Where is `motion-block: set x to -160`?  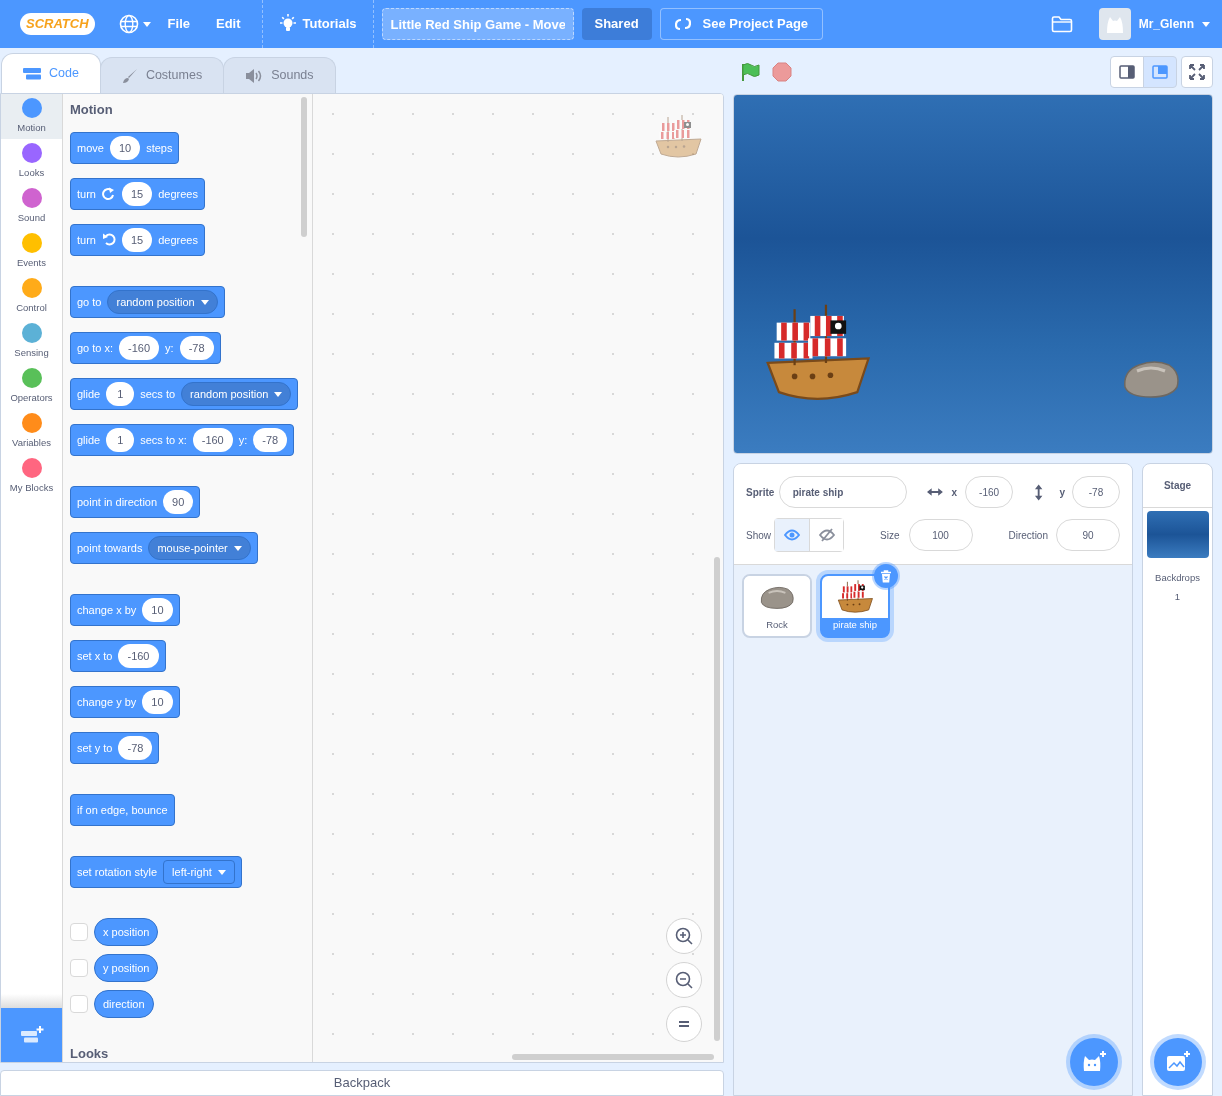 motion-block: set x to -160 is located at coordinates (118, 656).